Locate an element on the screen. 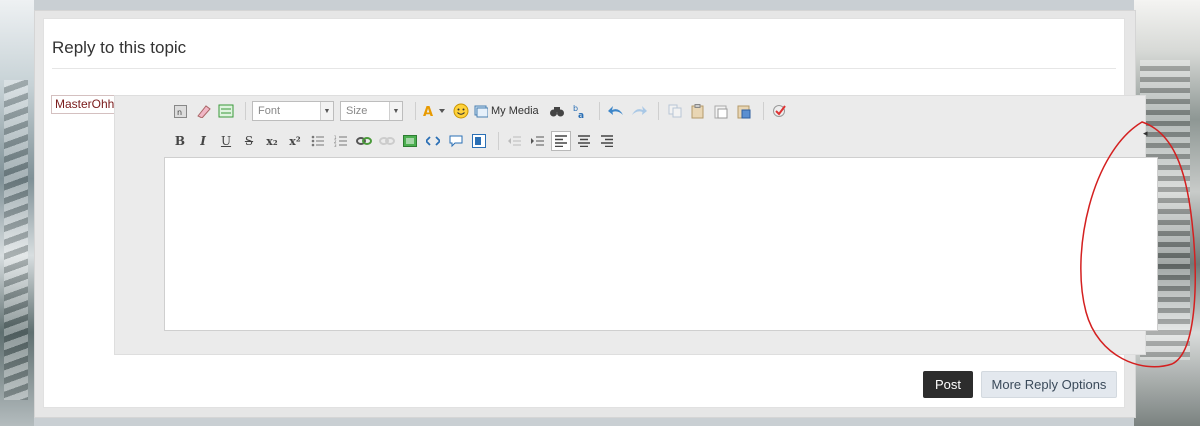 This screenshot has width=1200, height=426. svg-text: n is located at coordinates (179, 112).